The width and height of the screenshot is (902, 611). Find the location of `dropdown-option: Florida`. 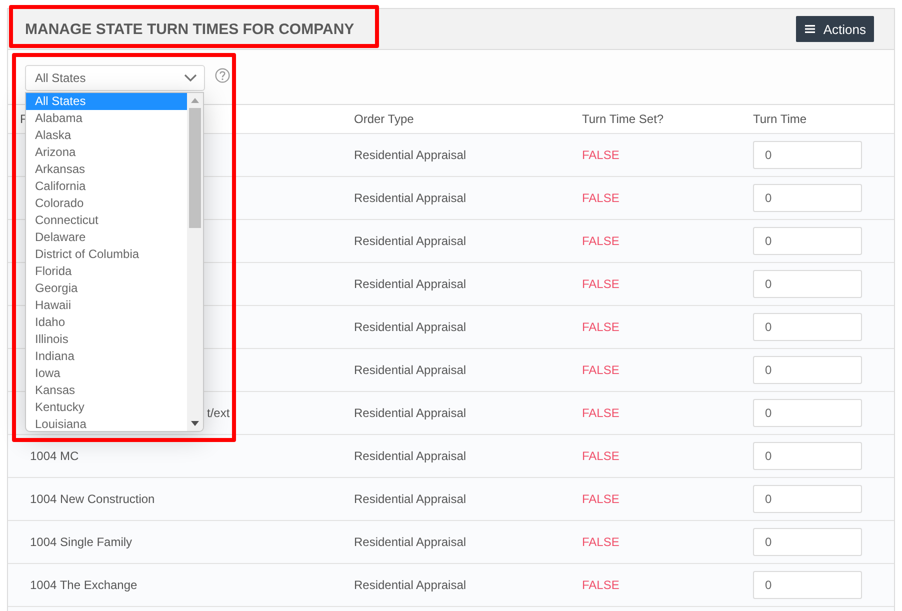

dropdown-option: Florida is located at coordinates (106, 271).